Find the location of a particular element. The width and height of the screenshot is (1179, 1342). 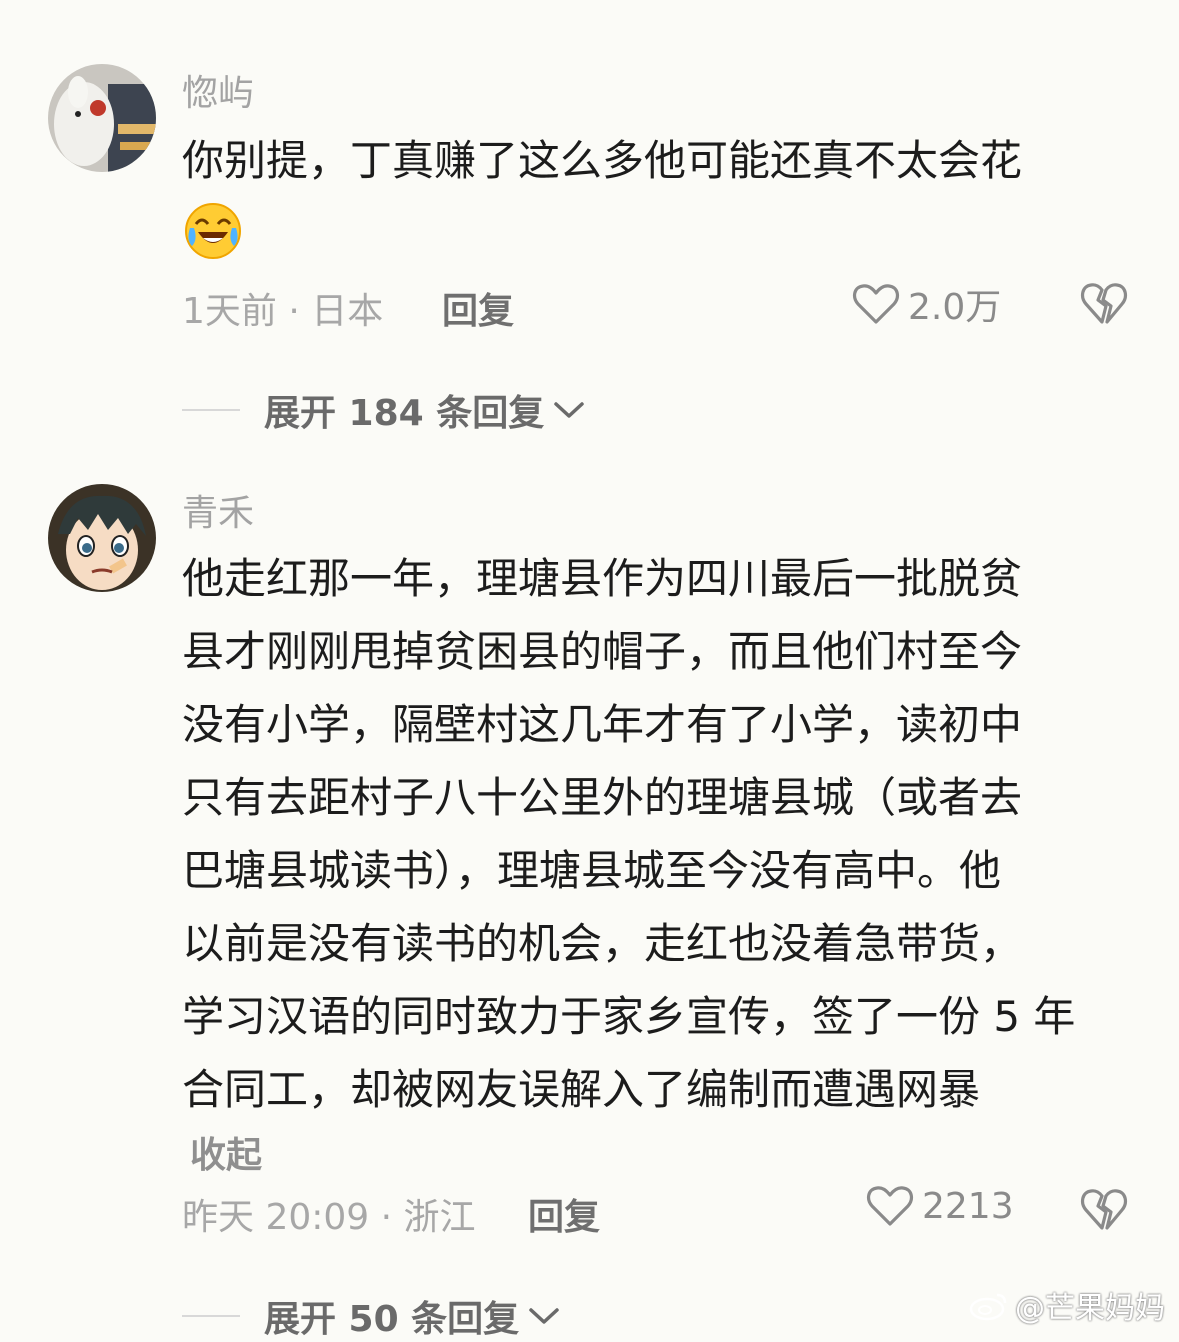

like-button: 2213 is located at coordinates (940, 1206).